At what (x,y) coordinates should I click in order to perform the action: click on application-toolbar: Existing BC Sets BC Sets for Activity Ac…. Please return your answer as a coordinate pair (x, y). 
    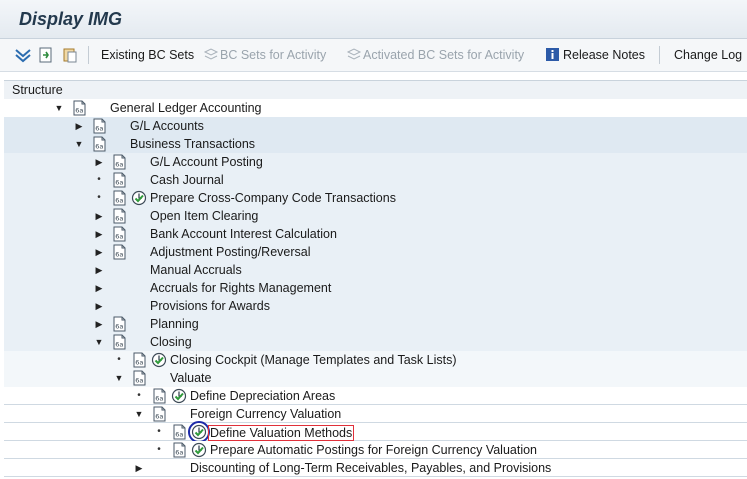
    Looking at the image, I should click on (373, 55).